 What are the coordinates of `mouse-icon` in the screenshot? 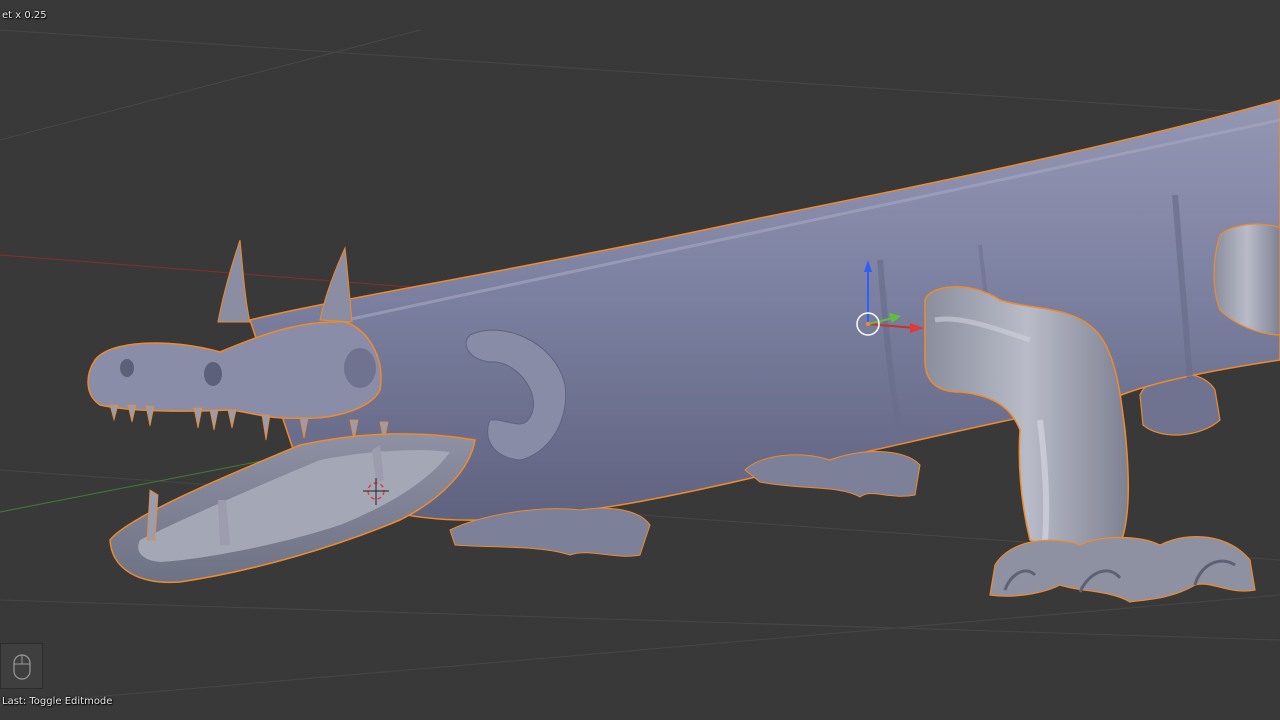 It's located at (22, 667).